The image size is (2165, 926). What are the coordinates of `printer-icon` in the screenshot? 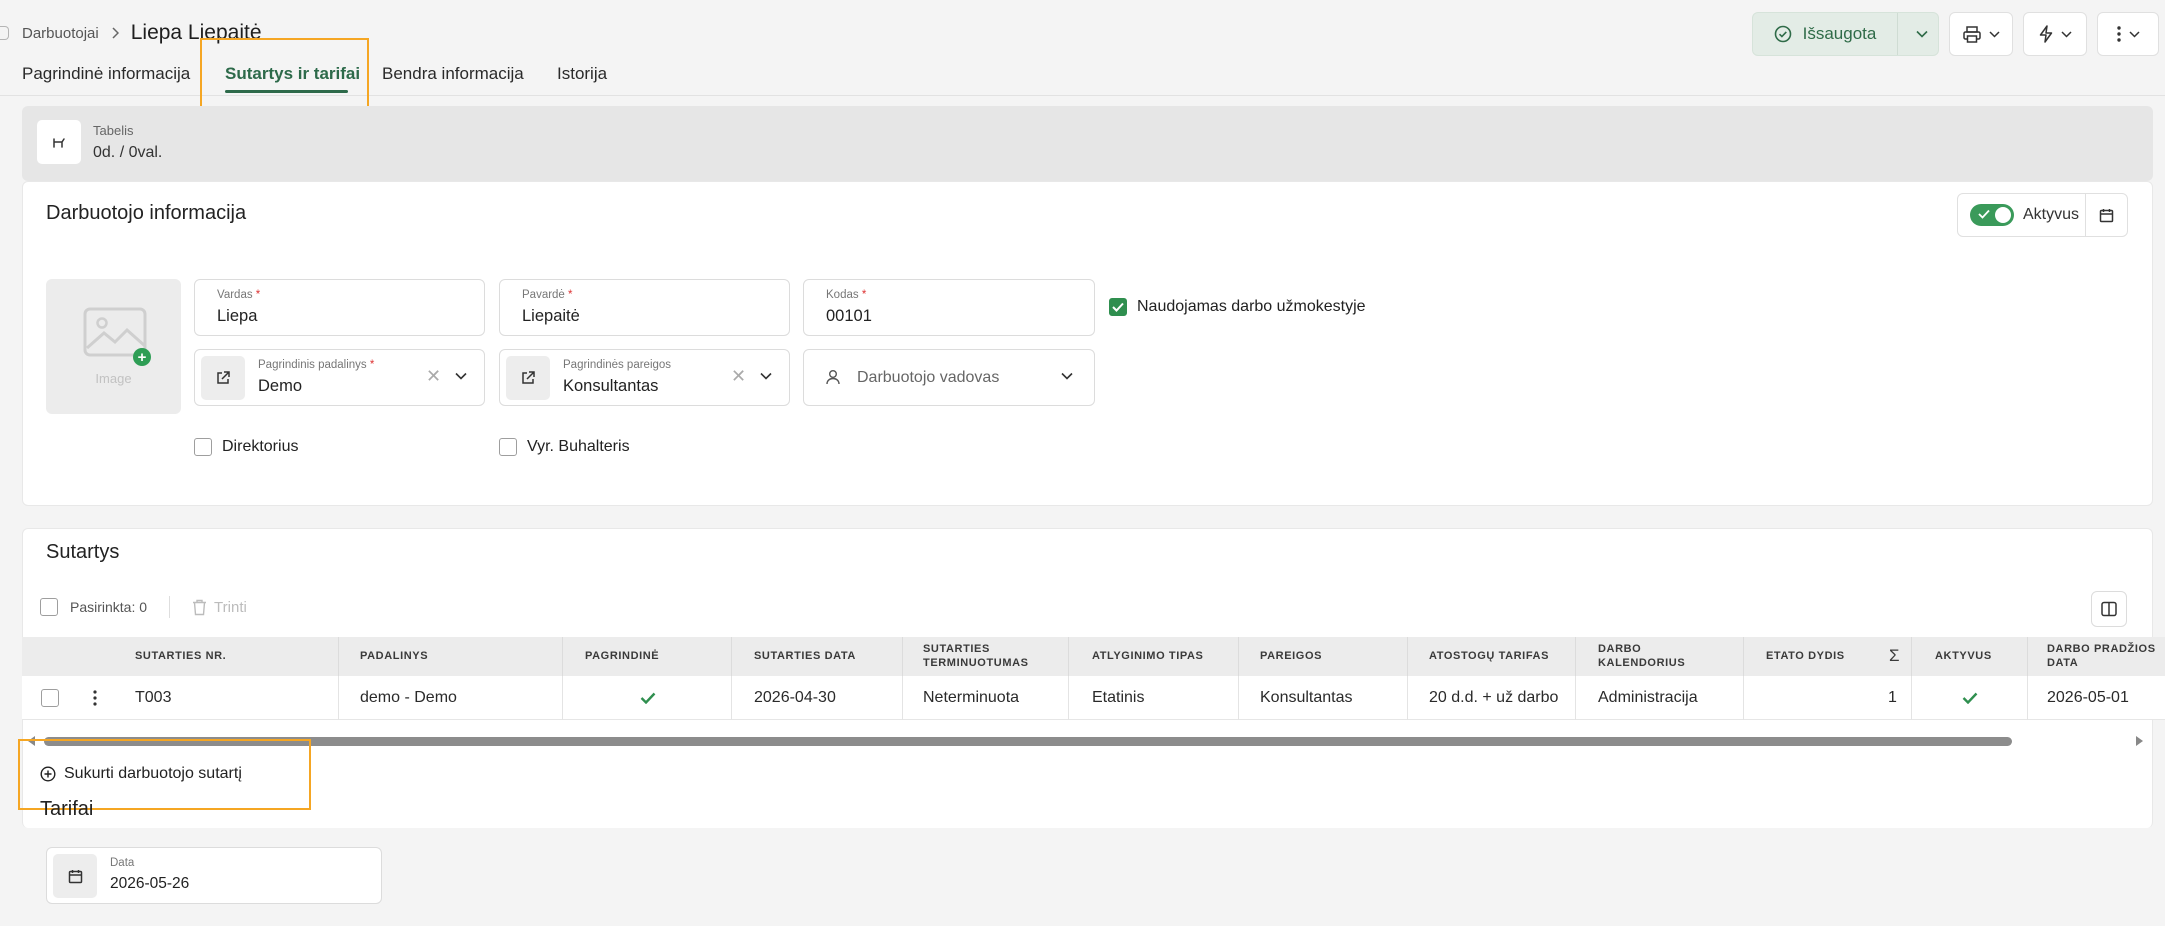 It's located at (1971, 34).